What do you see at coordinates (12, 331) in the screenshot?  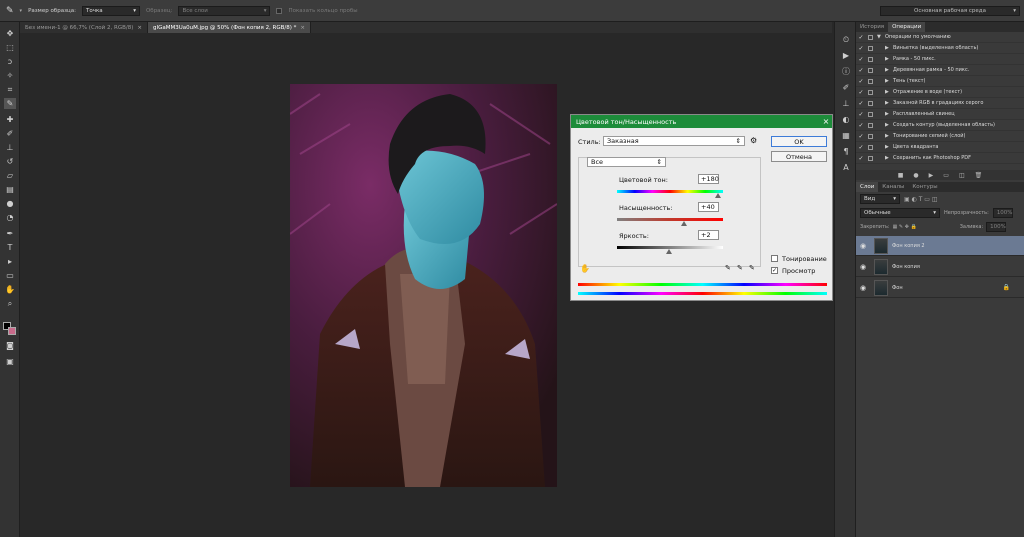 I see `background-color-swatch` at bounding box center [12, 331].